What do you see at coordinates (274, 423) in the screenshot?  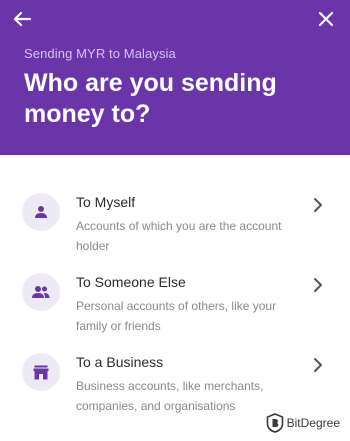 I see `bitdegree-logo-icon` at bounding box center [274, 423].